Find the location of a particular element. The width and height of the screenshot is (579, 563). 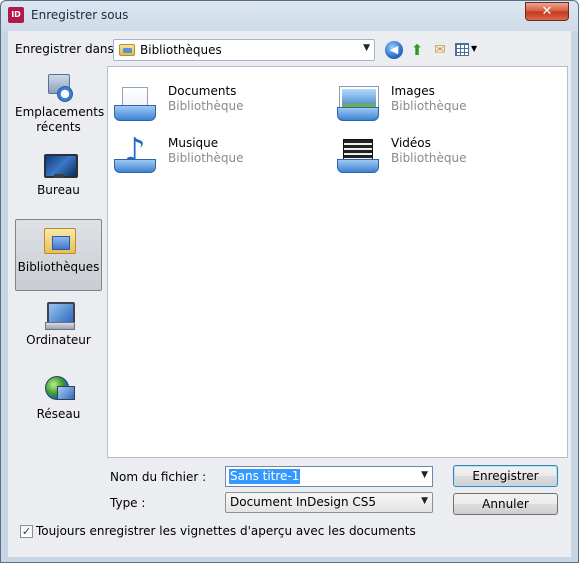

file-type-value: Document InDesign CS5 is located at coordinates (303, 502).